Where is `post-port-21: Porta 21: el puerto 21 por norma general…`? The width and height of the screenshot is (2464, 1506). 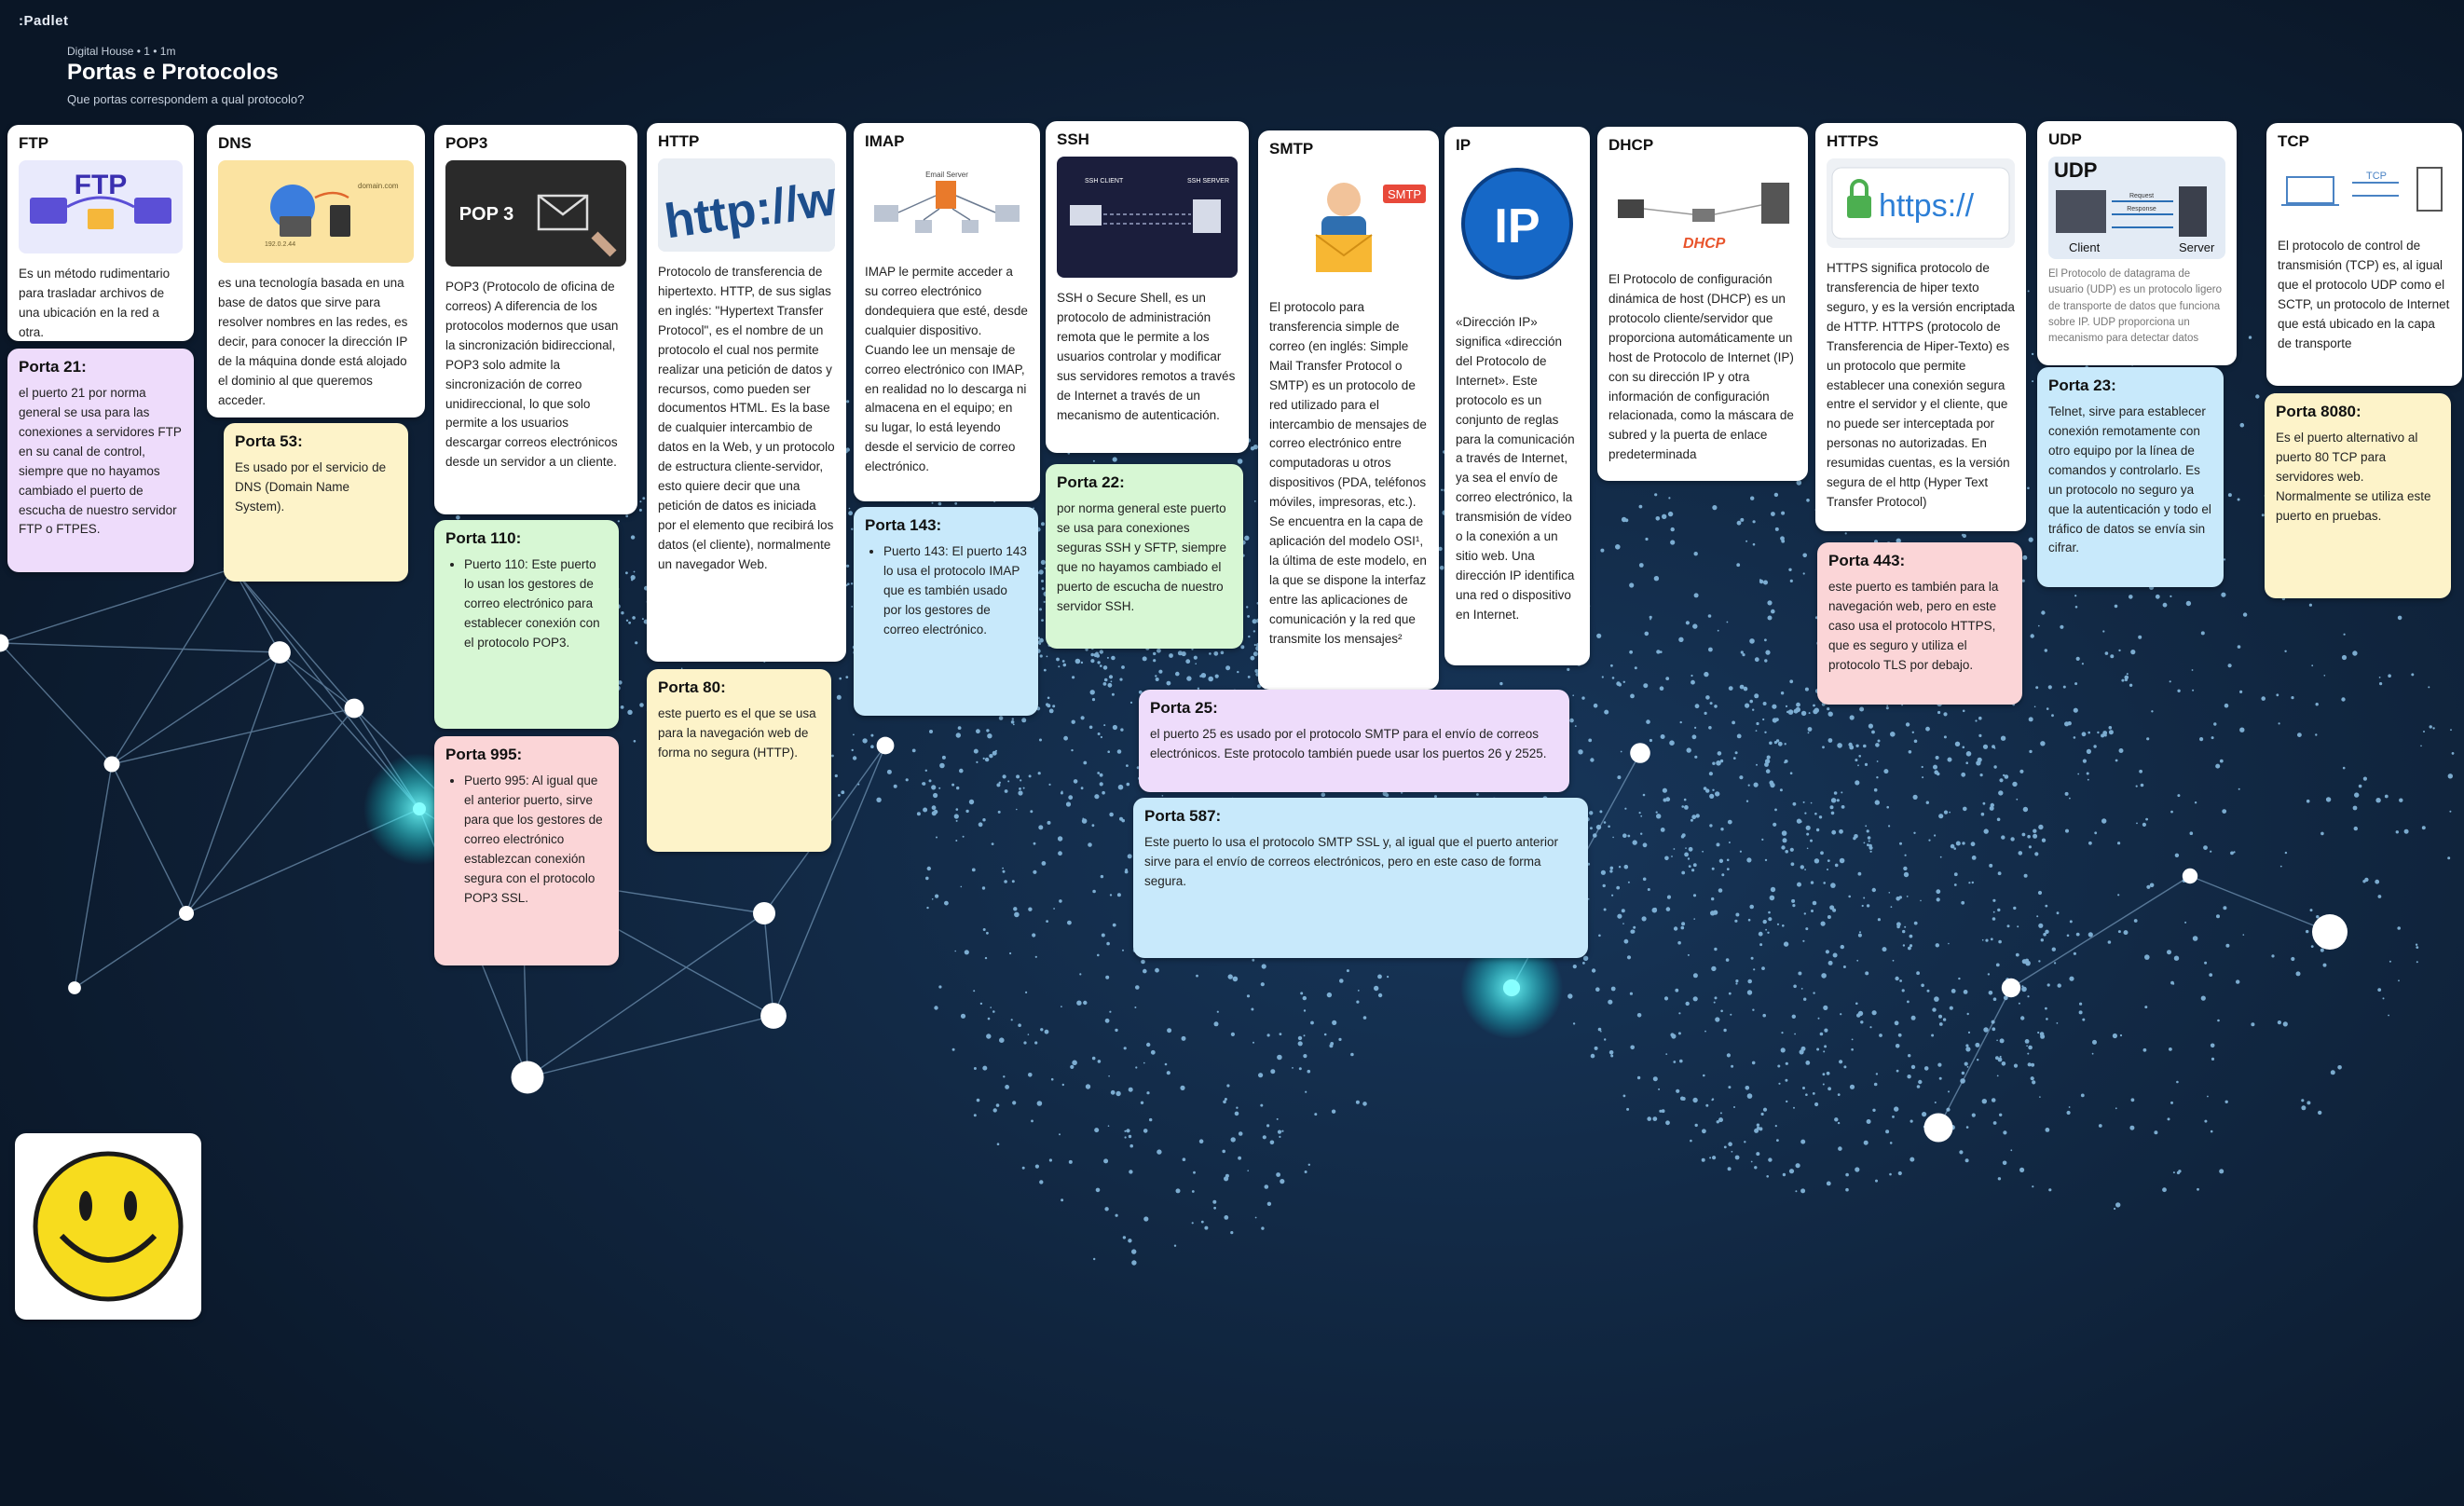 post-port-21: Porta 21: el puerto 21 por norma general… is located at coordinates (100, 460).